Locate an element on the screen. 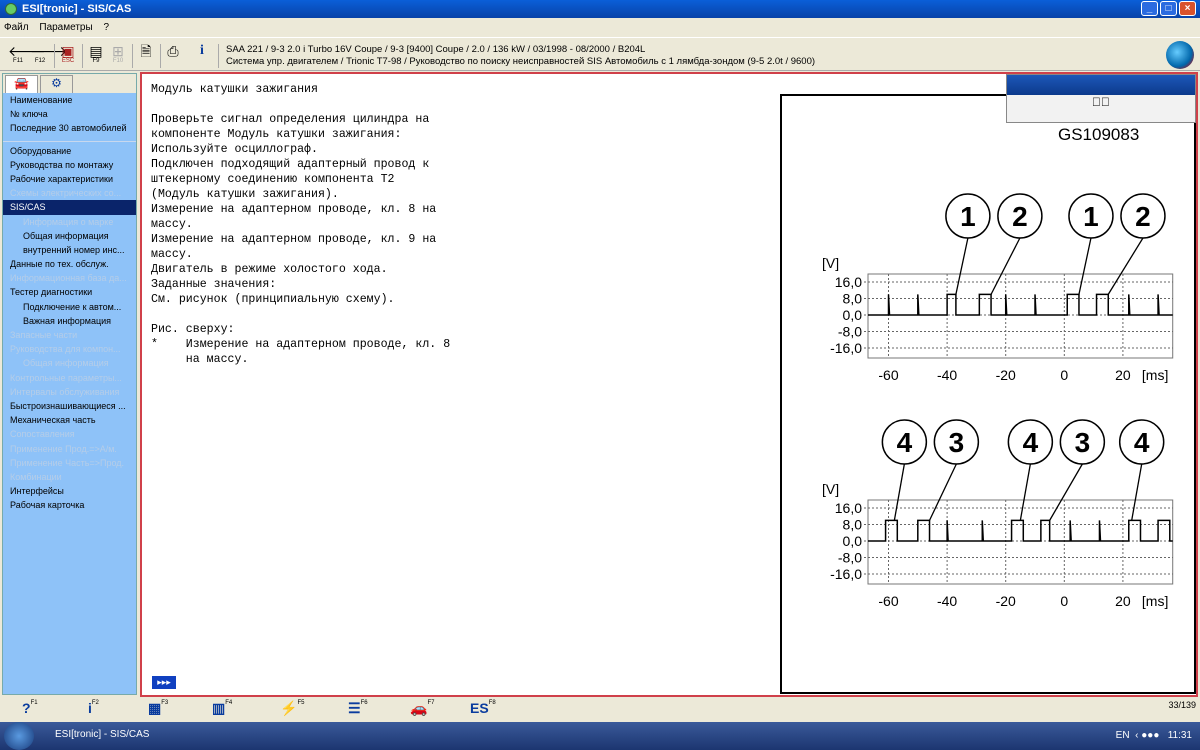  sidebar-item: Применение Часть=>Прод. is located at coordinates (67, 462).